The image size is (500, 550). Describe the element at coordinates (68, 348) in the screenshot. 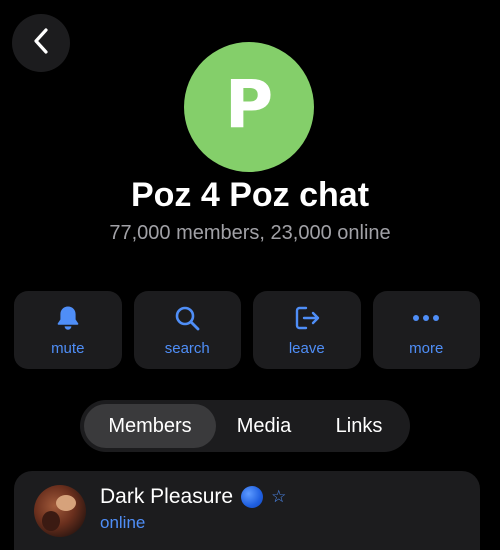

I see `mute-label: mute` at that location.